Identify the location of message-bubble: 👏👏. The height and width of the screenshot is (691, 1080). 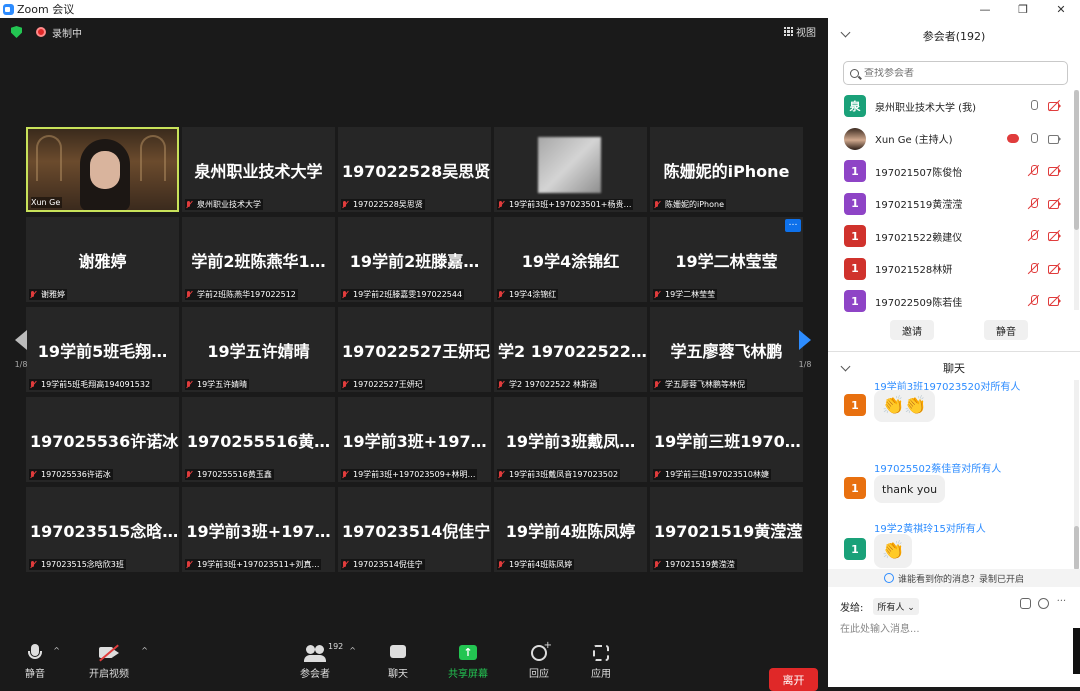
(904, 406).